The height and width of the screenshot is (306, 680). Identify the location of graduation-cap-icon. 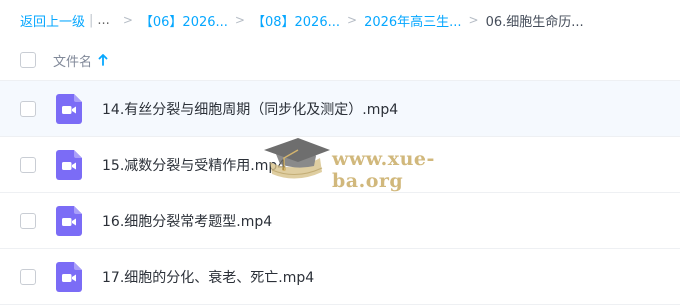
(297, 158).